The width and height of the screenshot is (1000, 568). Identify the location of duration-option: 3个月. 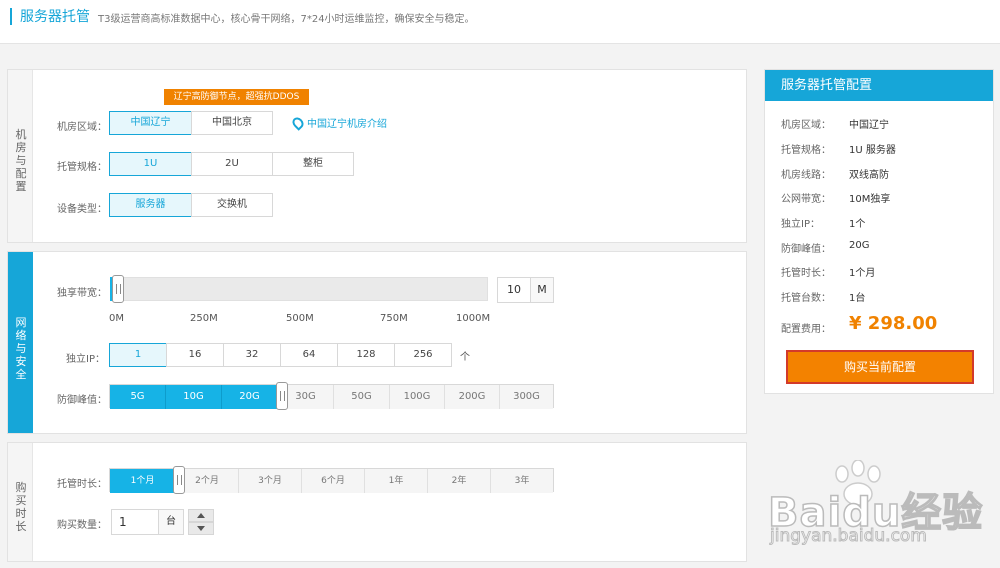
(270, 481).